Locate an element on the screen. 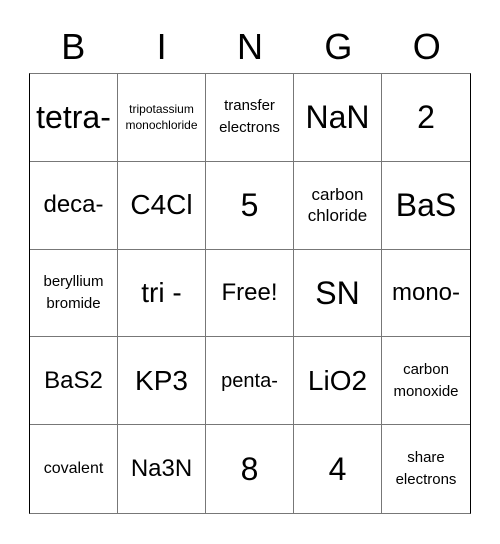  bingo-header: B I N G O is located at coordinates (250, 47).